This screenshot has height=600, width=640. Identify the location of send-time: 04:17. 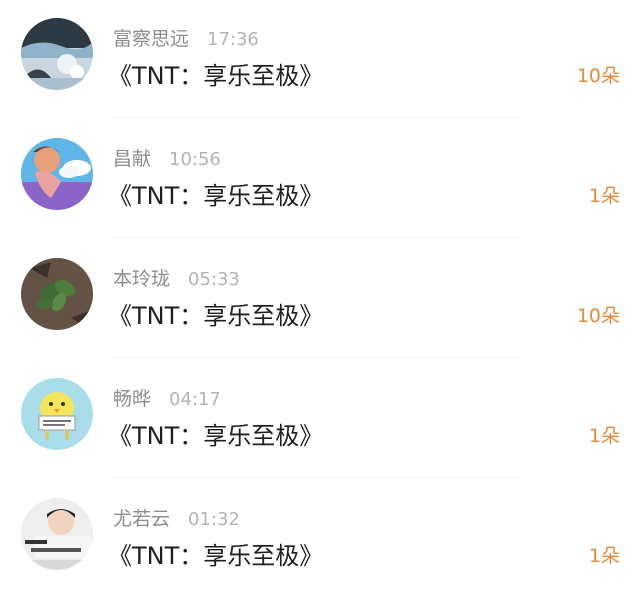
(195, 399).